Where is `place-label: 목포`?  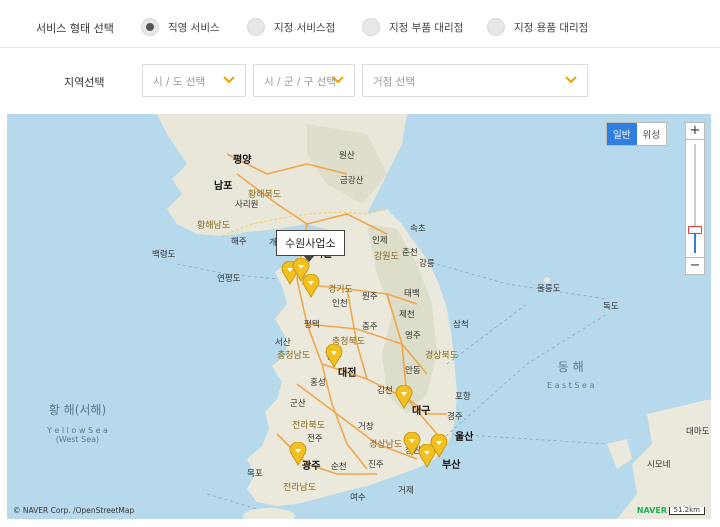
place-label: 목포 is located at coordinates (255, 474).